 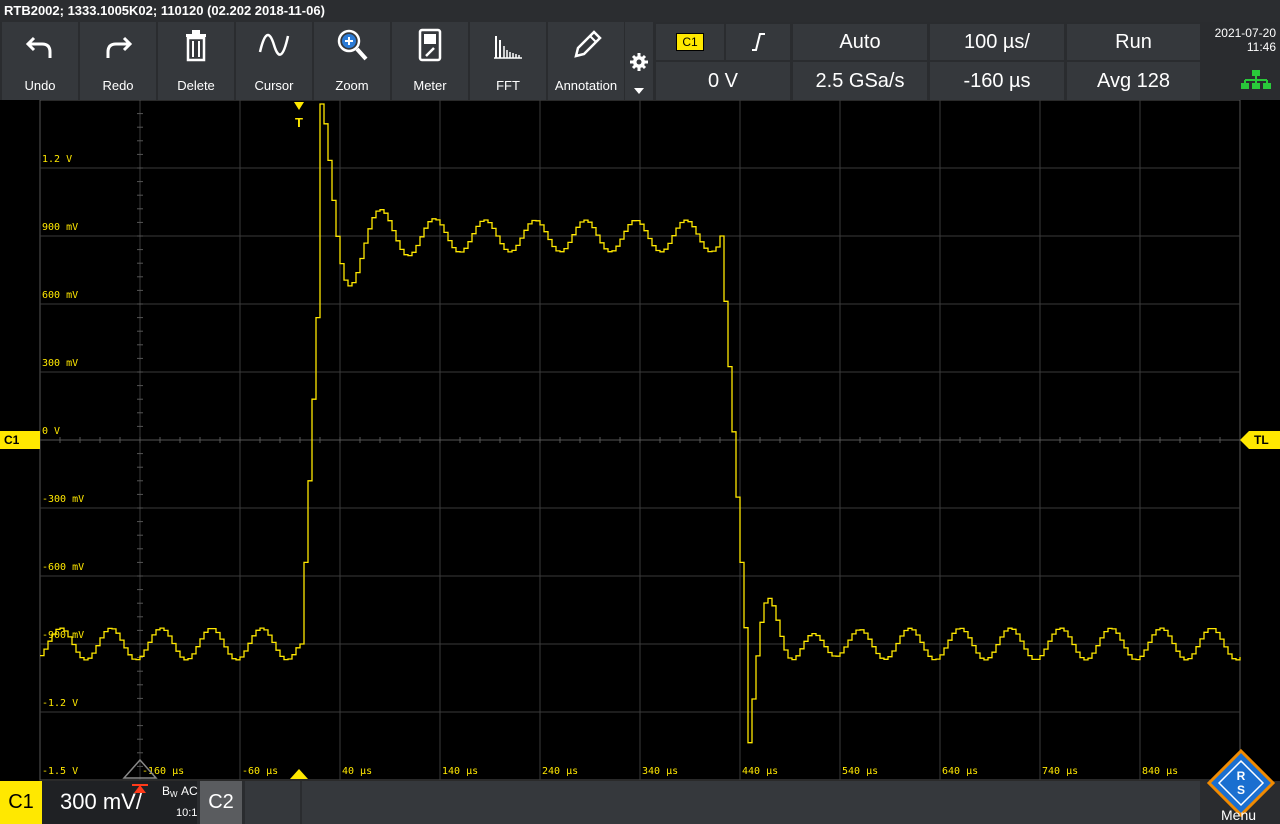 What do you see at coordinates (299, 774) in the screenshot?
I see `trigger-position-bottom-marker` at bounding box center [299, 774].